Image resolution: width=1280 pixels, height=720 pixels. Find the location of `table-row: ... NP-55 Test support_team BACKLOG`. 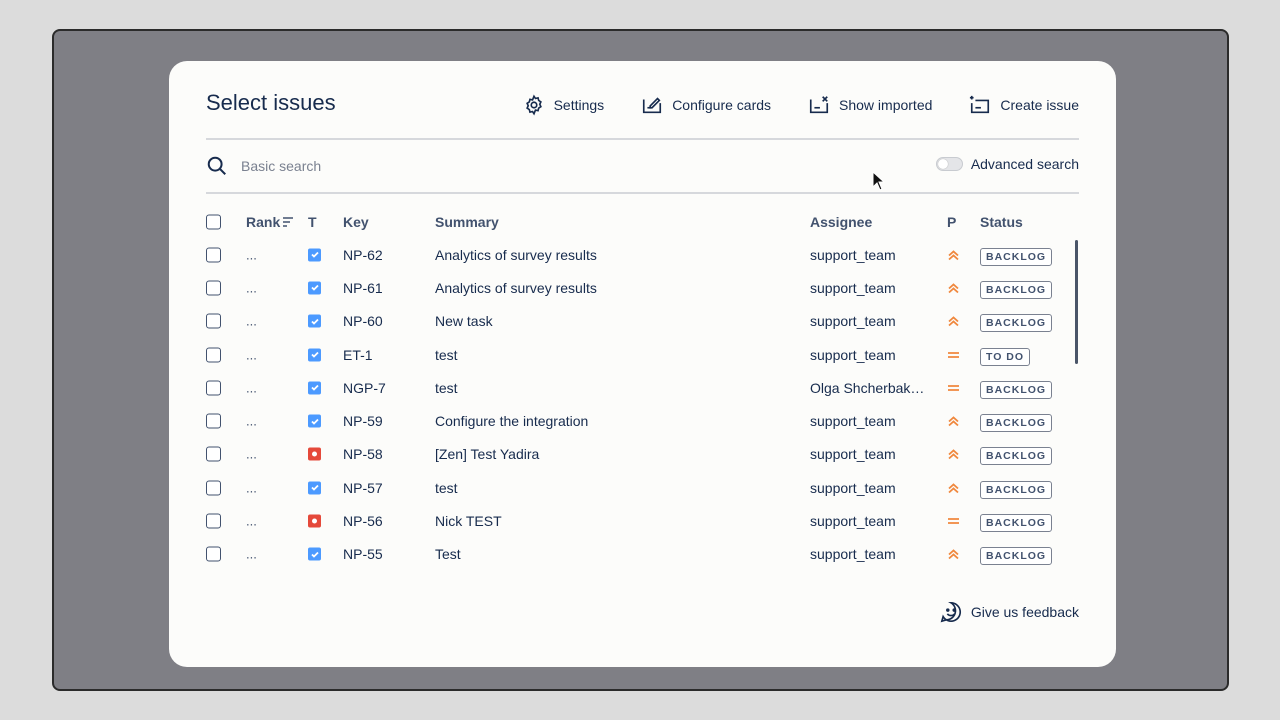

table-row: ... NP-55 Test support_team BACKLOG is located at coordinates (642, 554).